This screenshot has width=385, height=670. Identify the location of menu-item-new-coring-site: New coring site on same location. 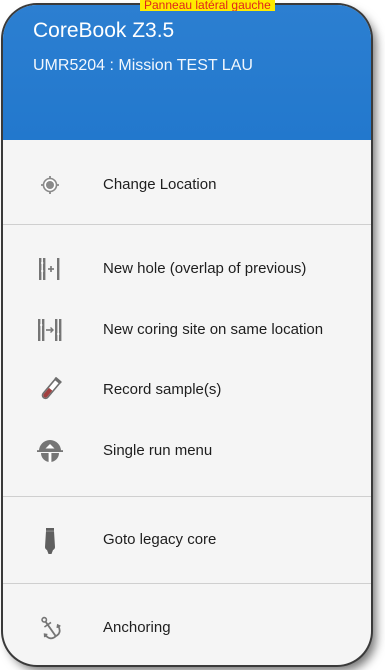
(187, 330).